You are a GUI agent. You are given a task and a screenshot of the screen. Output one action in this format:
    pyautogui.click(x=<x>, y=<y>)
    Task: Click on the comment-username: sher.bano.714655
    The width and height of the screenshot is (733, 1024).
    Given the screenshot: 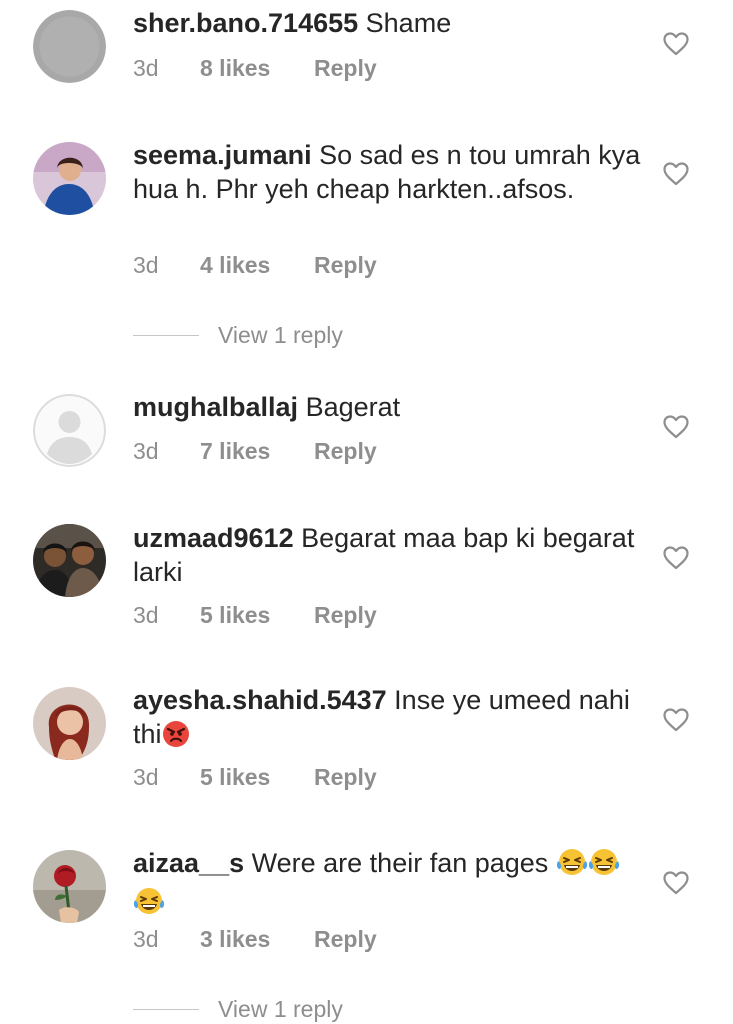 What is the action you would take?
    pyautogui.click(x=245, y=23)
    